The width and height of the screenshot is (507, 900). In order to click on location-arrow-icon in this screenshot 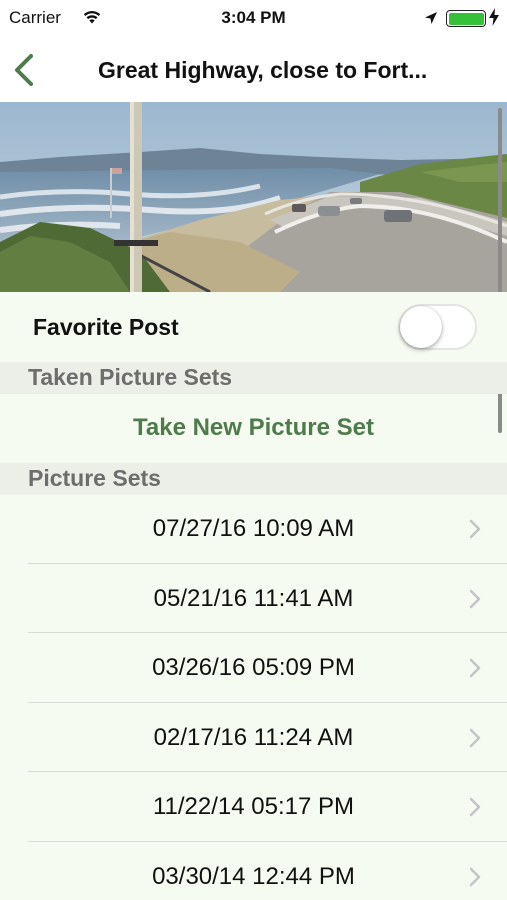, I will do `click(431, 20)`.